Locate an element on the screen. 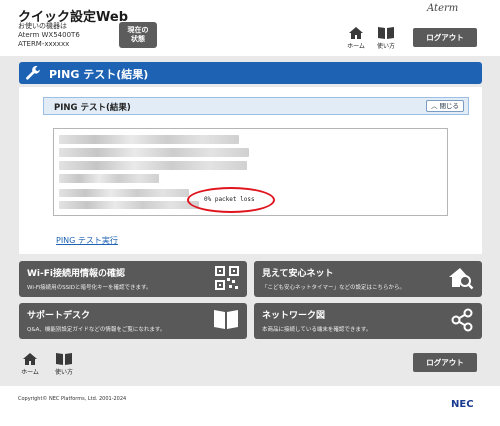 This screenshot has width=500, height=426. page-title-band: PING テスト(結果) is located at coordinates (250, 73).